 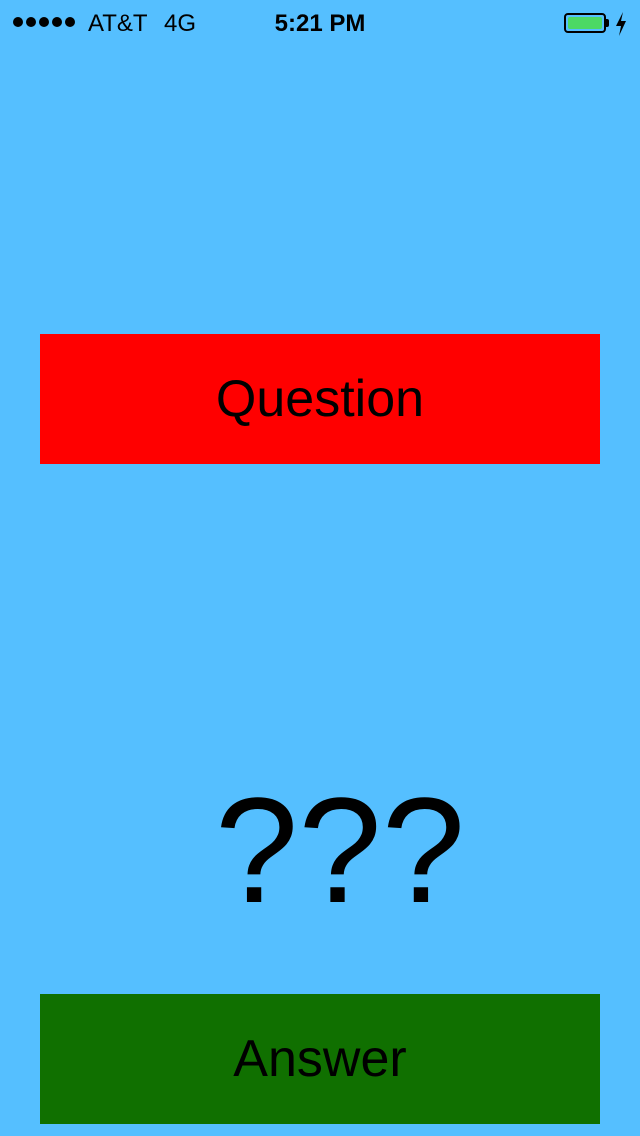 I want to click on battery-level, so click(x=585, y=23).